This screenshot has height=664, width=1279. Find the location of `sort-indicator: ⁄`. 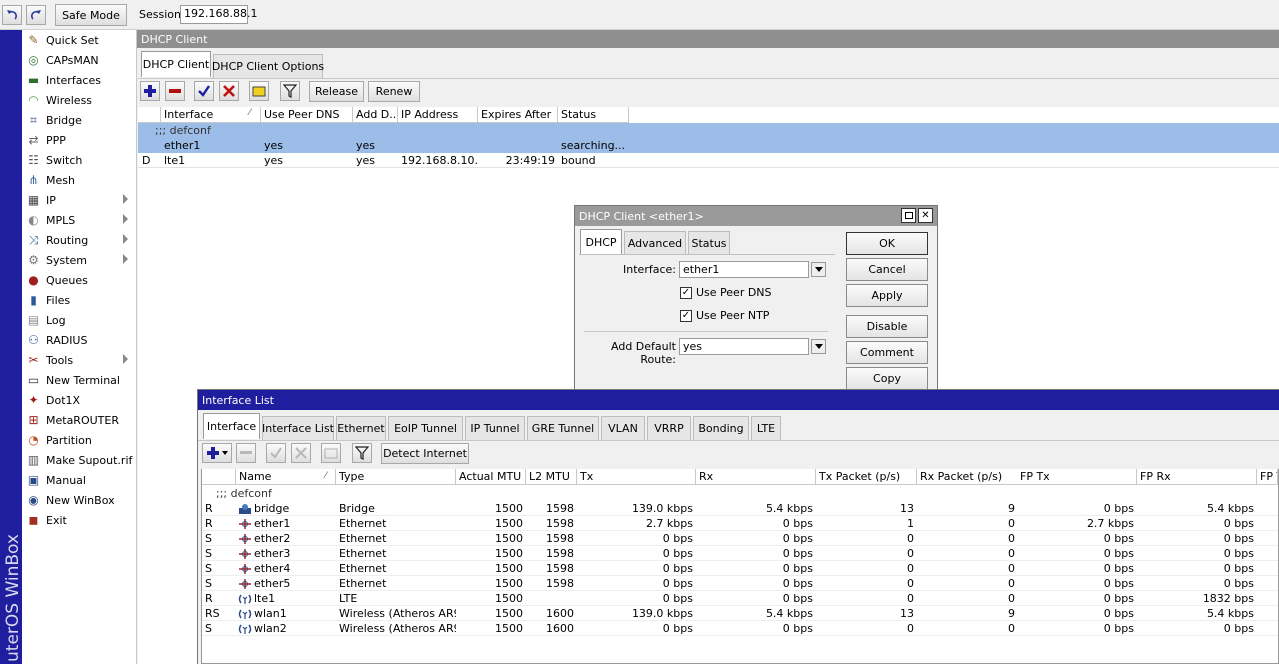

sort-indicator: ⁄ is located at coordinates (326, 476).